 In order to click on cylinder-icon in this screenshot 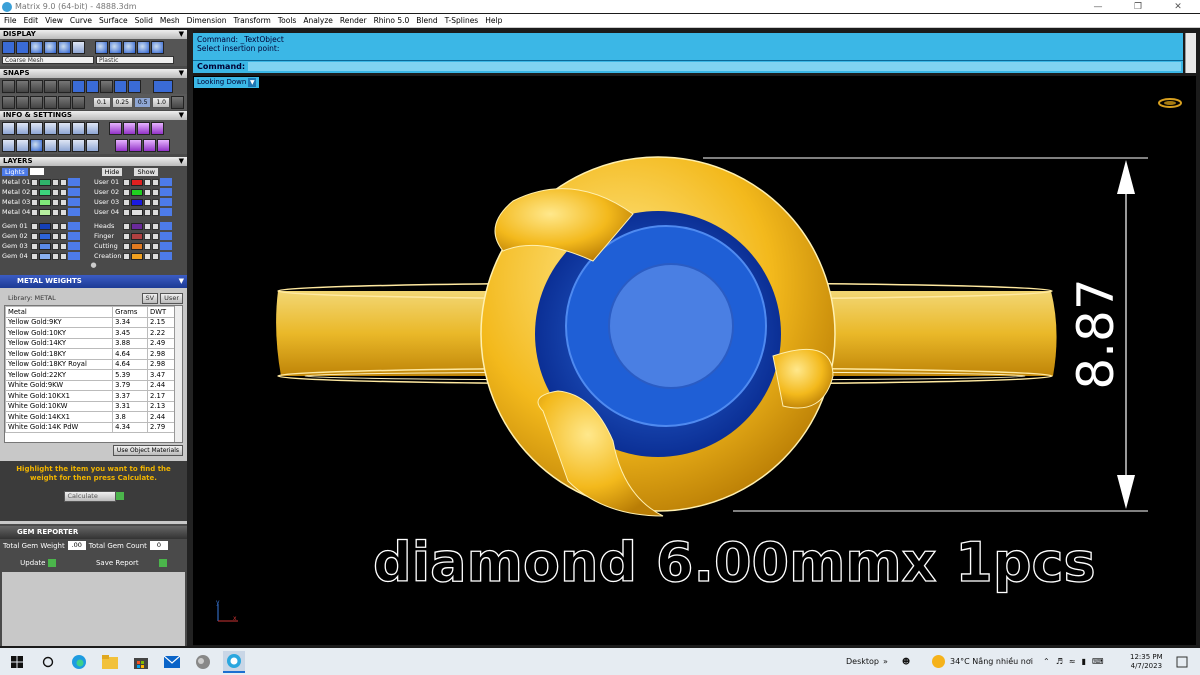, I will do `click(50, 145)`.